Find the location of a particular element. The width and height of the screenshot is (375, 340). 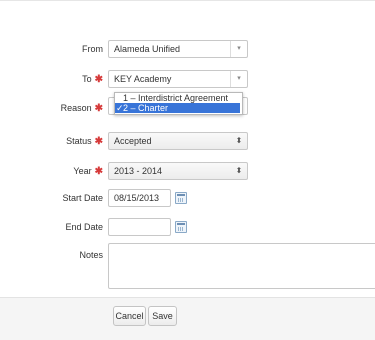

year-select: 2013 - 2014 ⬍ is located at coordinates (178, 171).